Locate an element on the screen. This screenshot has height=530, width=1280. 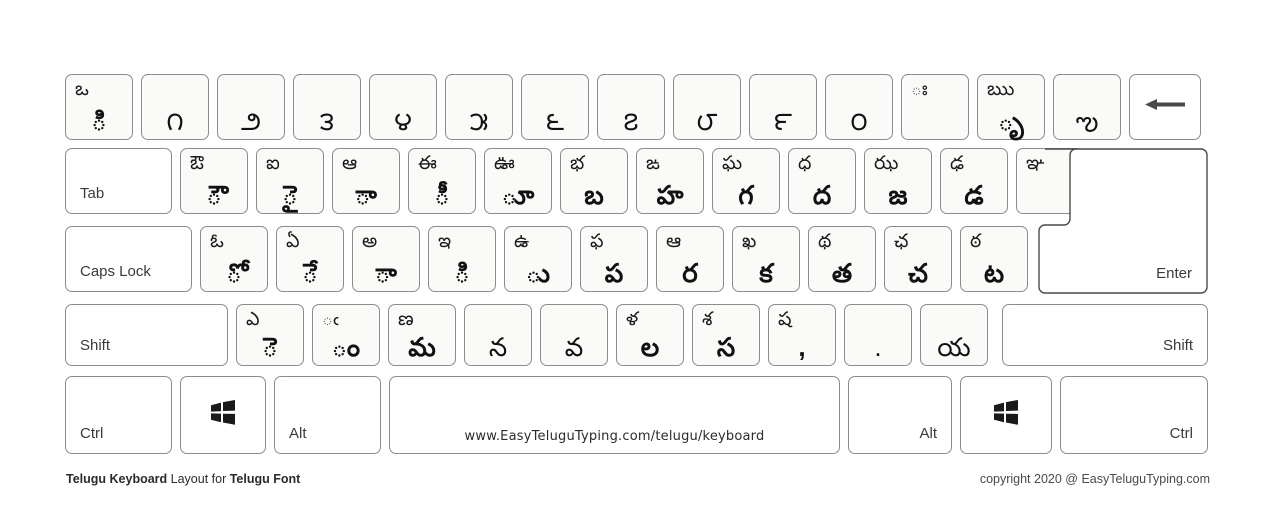
key-a: ఓో is located at coordinates (234, 259).